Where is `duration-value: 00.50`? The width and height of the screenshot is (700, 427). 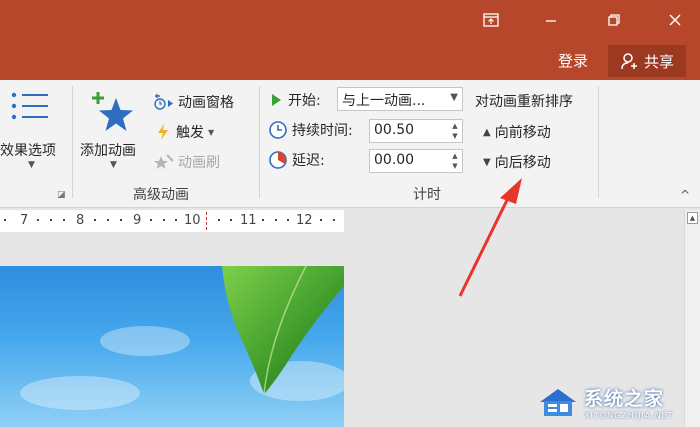
duration-value: 00.50 is located at coordinates (394, 130).